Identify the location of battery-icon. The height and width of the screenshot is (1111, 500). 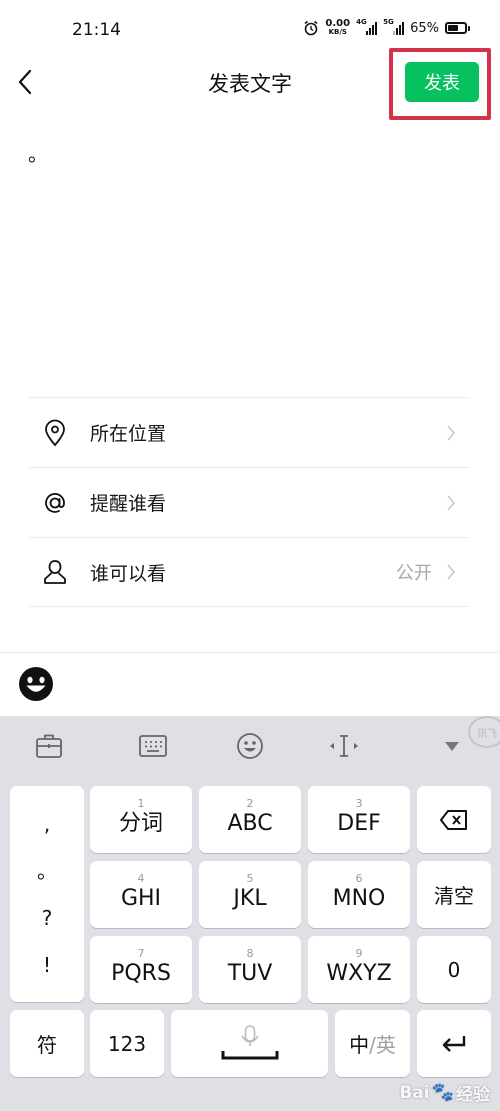
(457, 28).